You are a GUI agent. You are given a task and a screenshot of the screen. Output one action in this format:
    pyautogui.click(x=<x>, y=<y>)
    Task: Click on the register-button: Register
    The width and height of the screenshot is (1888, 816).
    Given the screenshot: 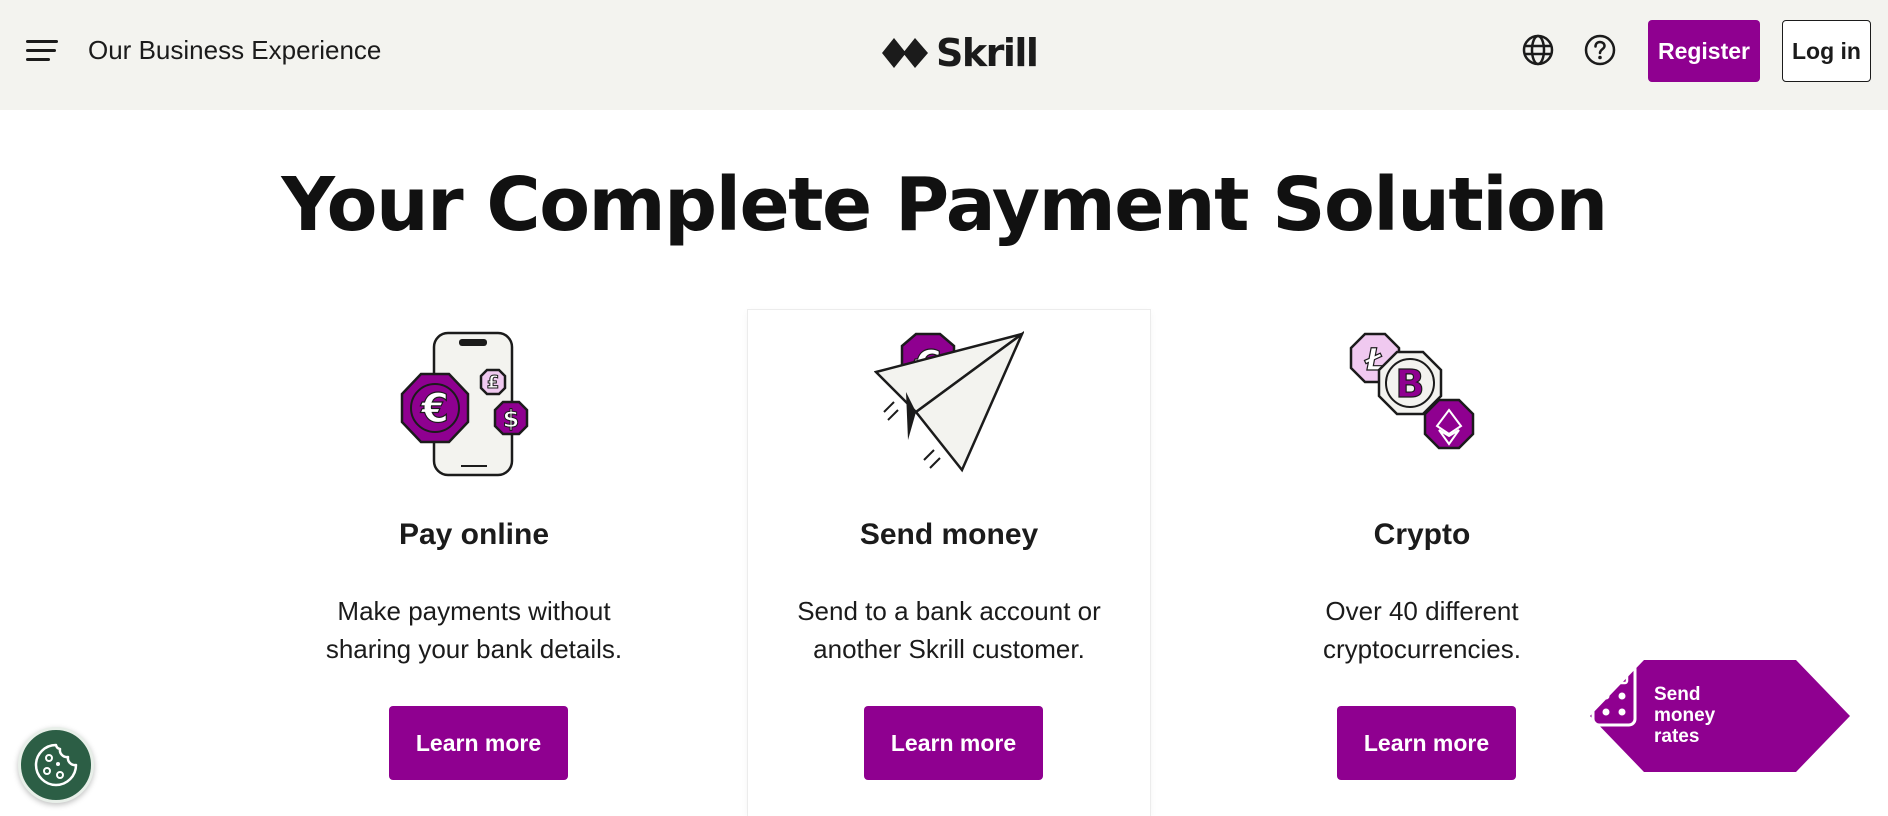 What is the action you would take?
    pyautogui.click(x=1704, y=51)
    